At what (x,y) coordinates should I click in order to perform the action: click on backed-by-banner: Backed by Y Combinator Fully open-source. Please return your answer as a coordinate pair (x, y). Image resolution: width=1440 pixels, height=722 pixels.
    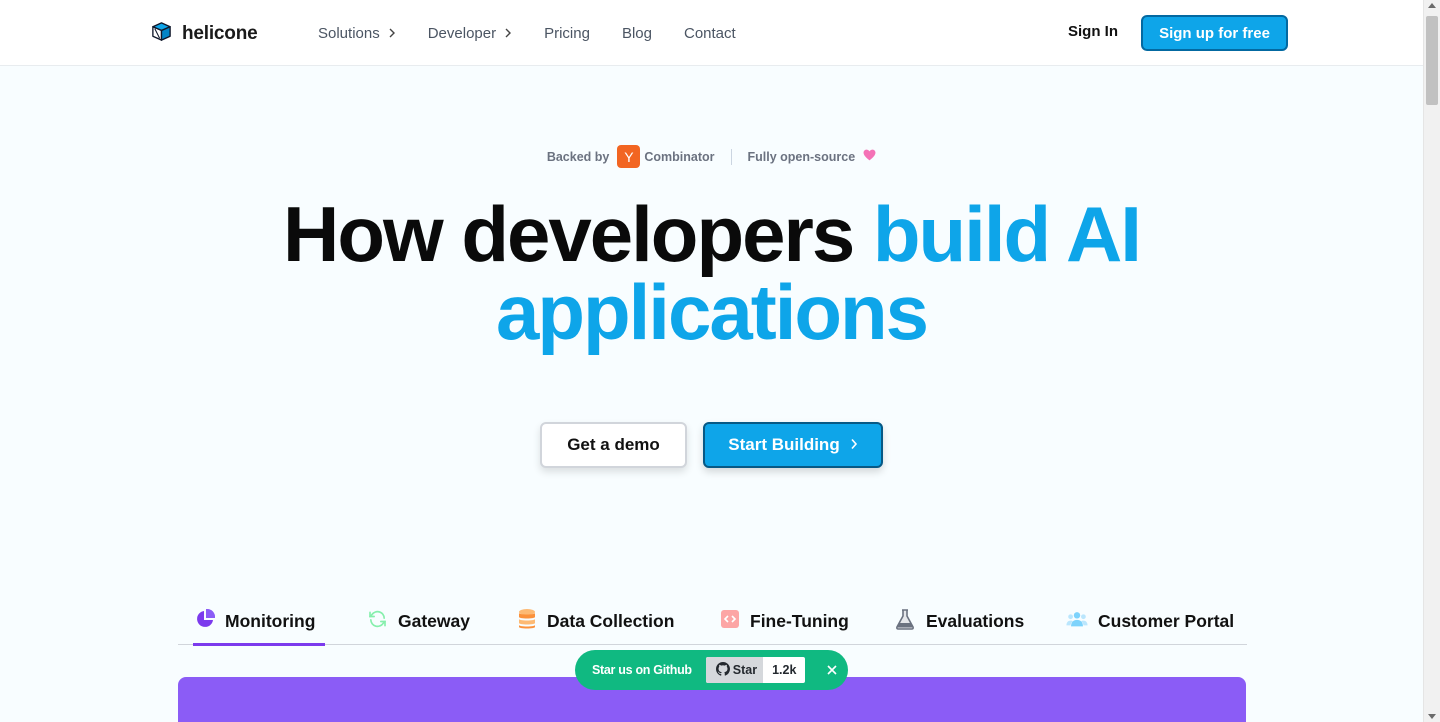
    Looking at the image, I should click on (711, 156).